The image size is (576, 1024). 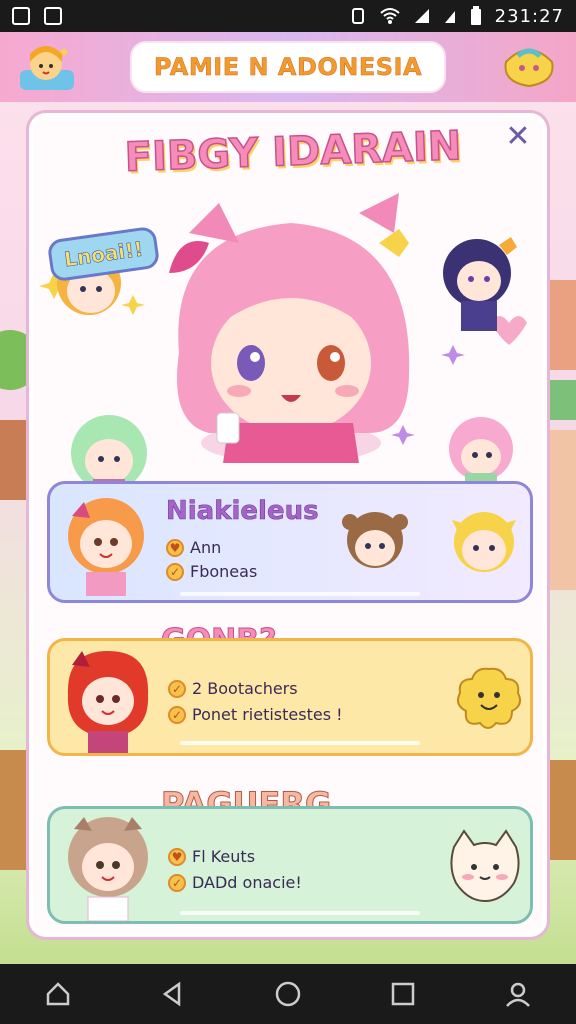 I want to click on recents-icon, so click(x=403, y=994).